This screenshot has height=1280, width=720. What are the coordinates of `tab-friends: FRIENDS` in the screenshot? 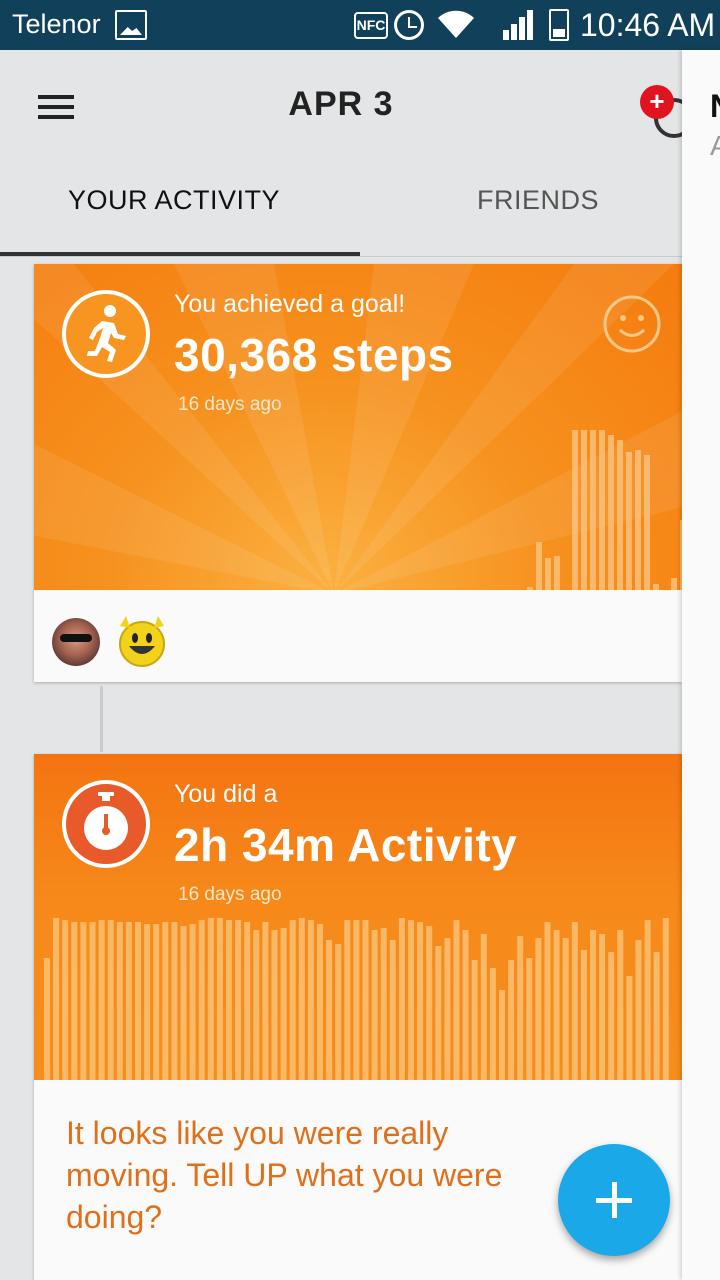 It's located at (538, 200).